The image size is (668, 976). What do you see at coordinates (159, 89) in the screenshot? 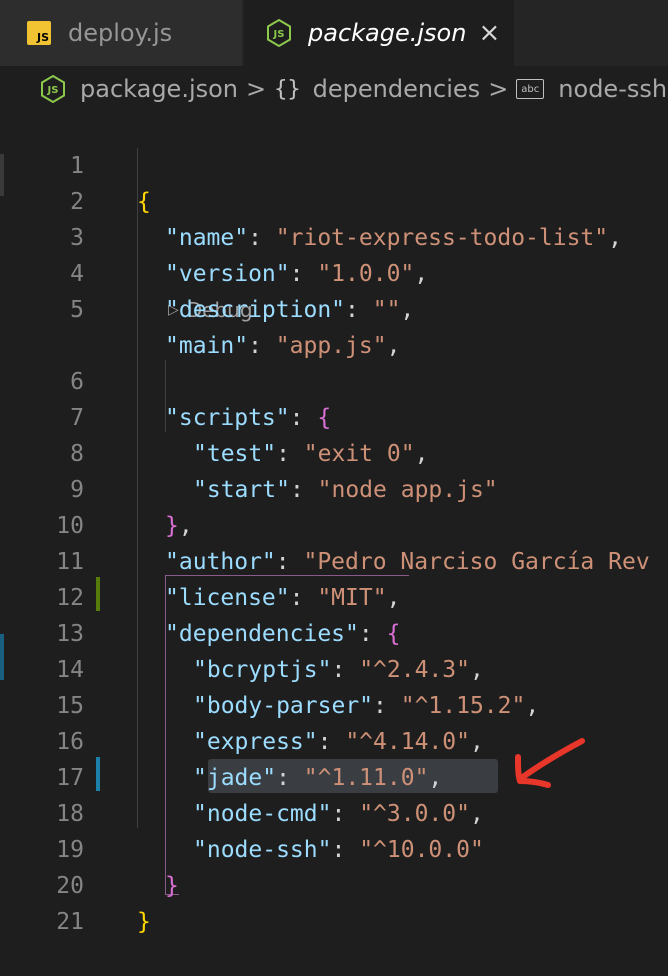
I see `breadcrumb-file: package.json` at bounding box center [159, 89].